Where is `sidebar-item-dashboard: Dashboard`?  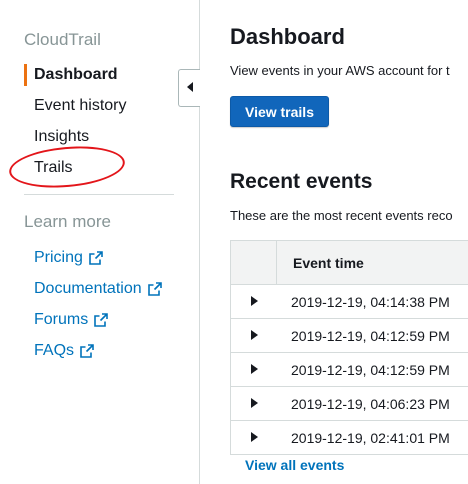
sidebar-item-dashboard: Dashboard is located at coordinates (76, 75).